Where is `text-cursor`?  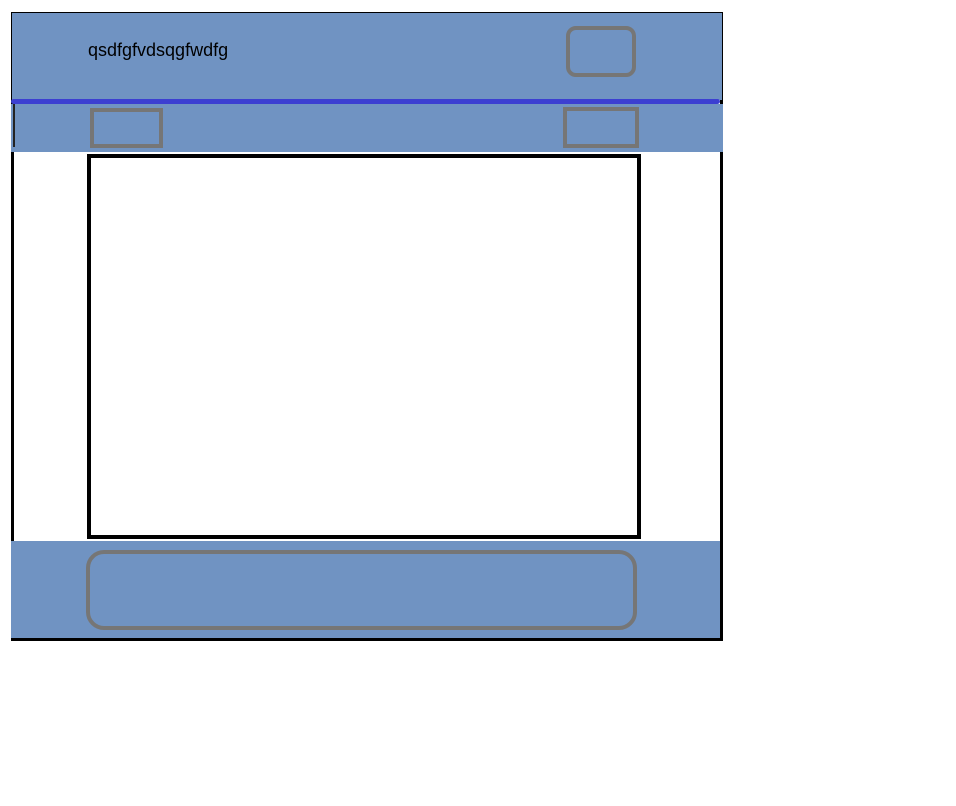 text-cursor is located at coordinates (14, 125).